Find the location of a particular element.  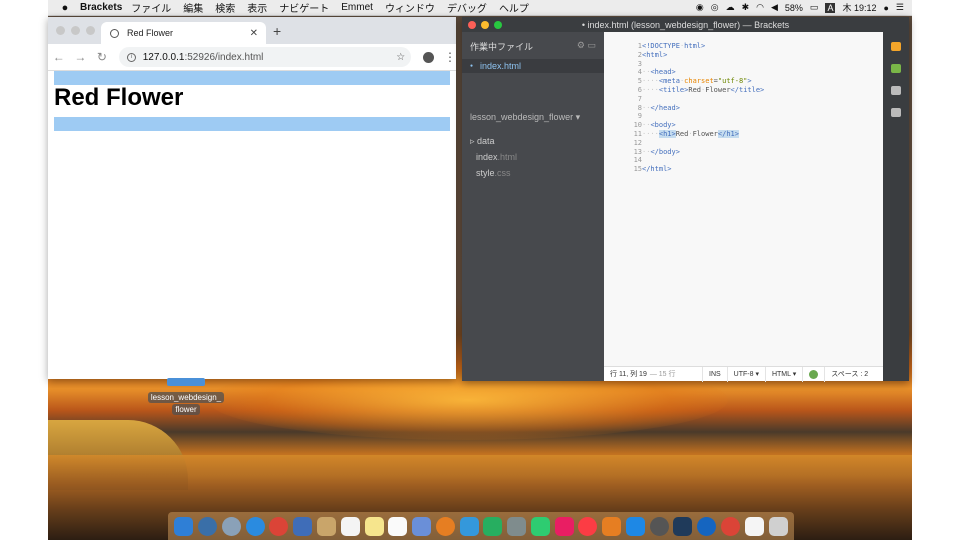

trash-icon is located at coordinates (778, 526).